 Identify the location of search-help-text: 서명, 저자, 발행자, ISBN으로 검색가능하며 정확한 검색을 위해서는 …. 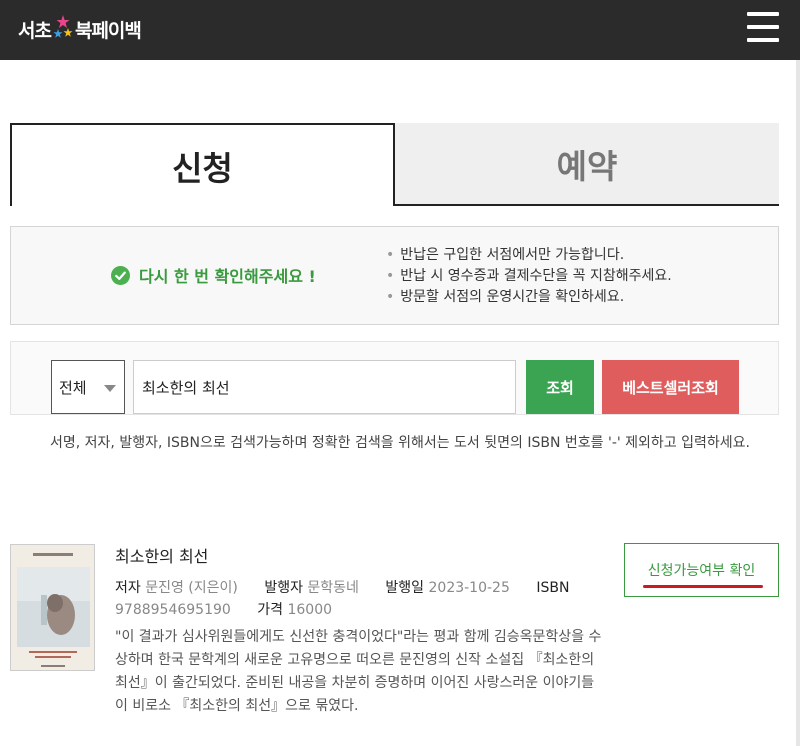
(400, 443).